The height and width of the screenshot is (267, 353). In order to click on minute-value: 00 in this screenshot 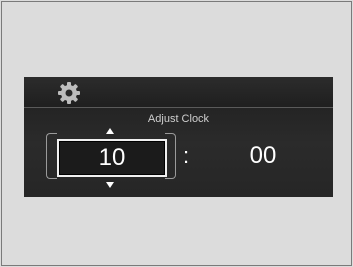, I will do `click(263, 156)`.